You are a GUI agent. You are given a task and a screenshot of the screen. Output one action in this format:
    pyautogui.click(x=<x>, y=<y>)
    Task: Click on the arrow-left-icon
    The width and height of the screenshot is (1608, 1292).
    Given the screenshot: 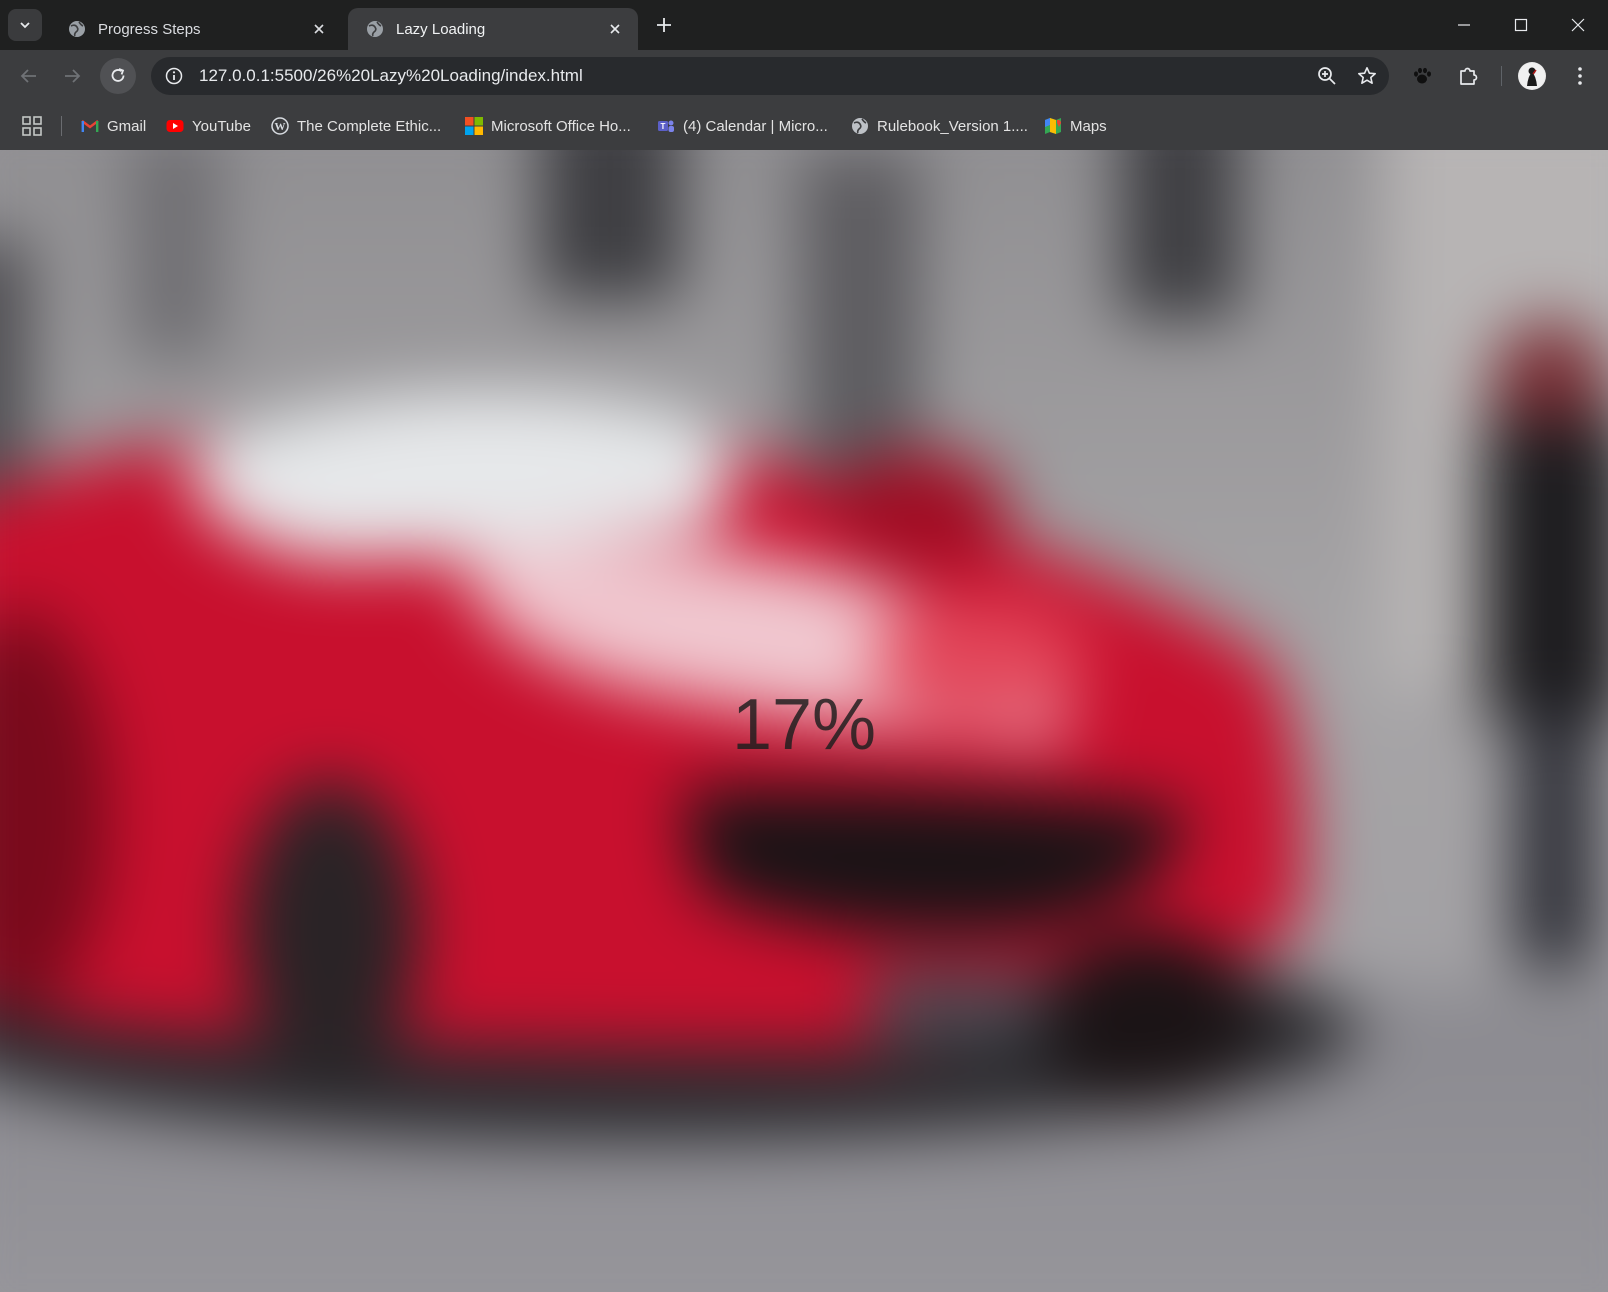 What is the action you would take?
    pyautogui.click(x=28, y=76)
    